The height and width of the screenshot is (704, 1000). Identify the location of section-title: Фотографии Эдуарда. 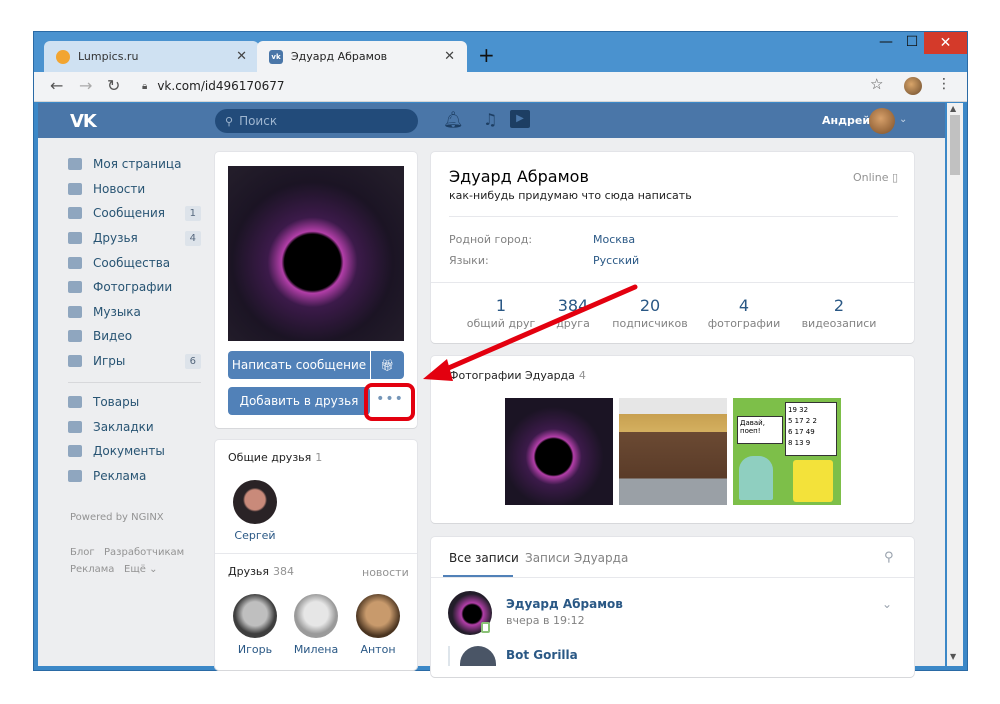
(512, 375).